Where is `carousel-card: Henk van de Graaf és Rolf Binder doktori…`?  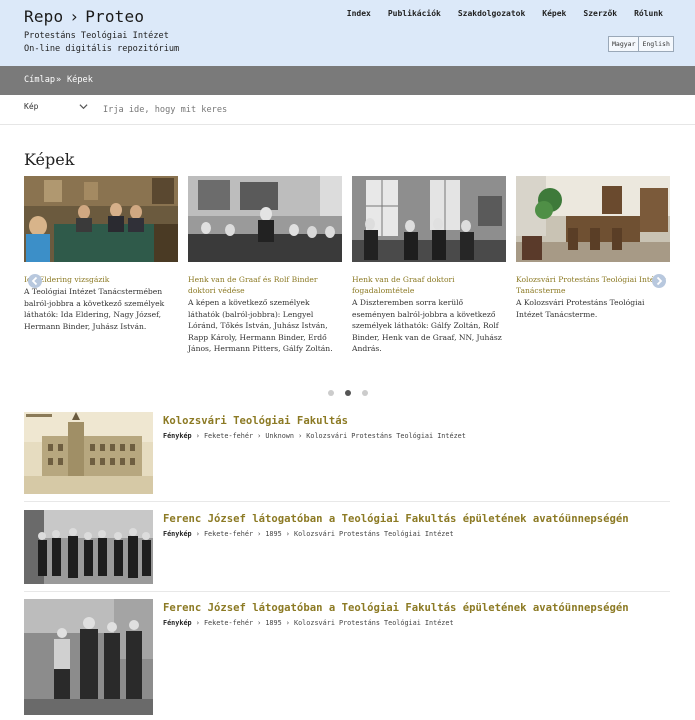
carousel-card: Henk van de Graaf és Rolf Binder doktori… is located at coordinates (265, 265).